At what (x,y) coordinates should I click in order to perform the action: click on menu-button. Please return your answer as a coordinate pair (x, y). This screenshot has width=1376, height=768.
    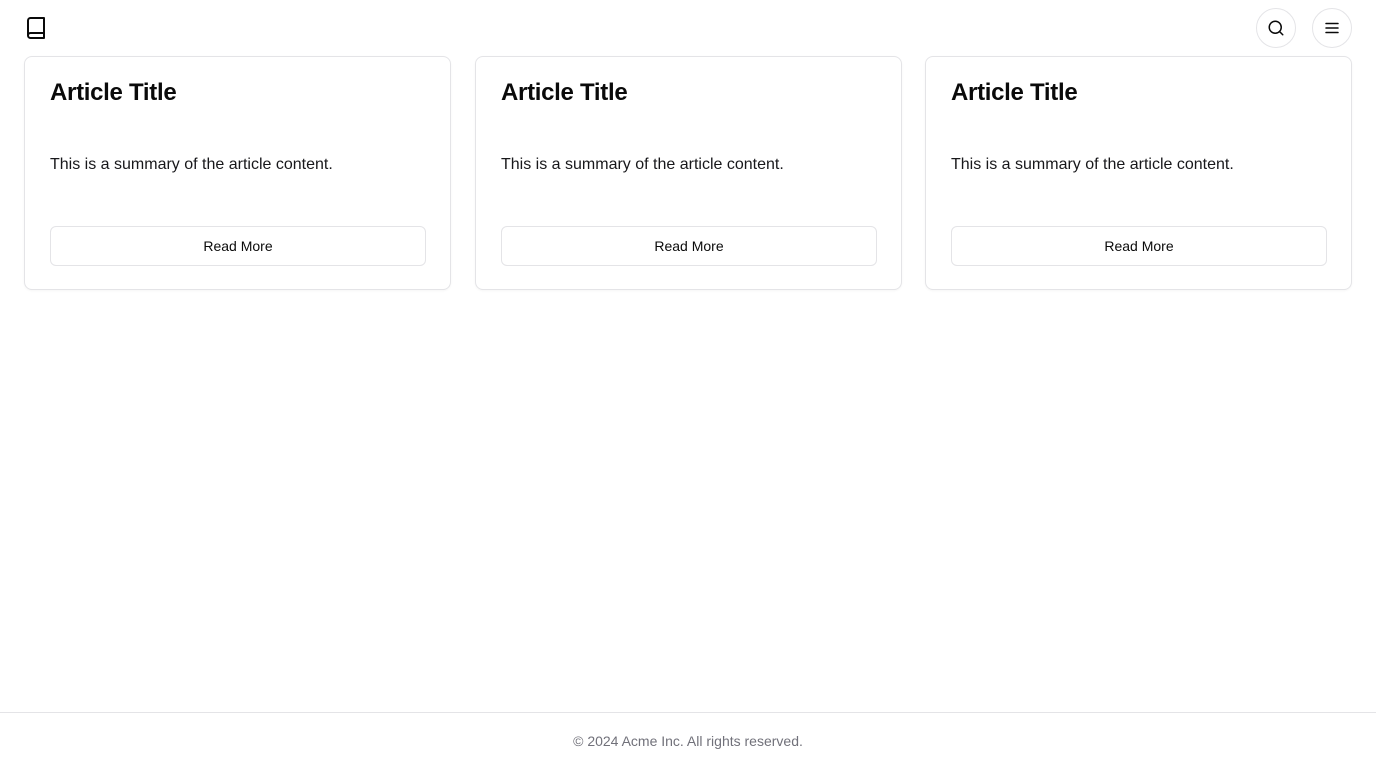
    Looking at the image, I should click on (1332, 28).